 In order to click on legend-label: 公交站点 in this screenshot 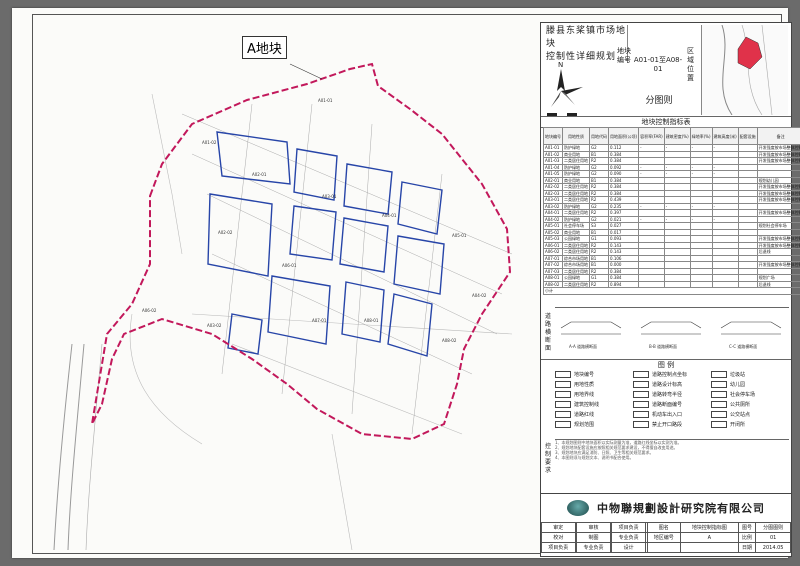, I will do `click(740, 415)`.